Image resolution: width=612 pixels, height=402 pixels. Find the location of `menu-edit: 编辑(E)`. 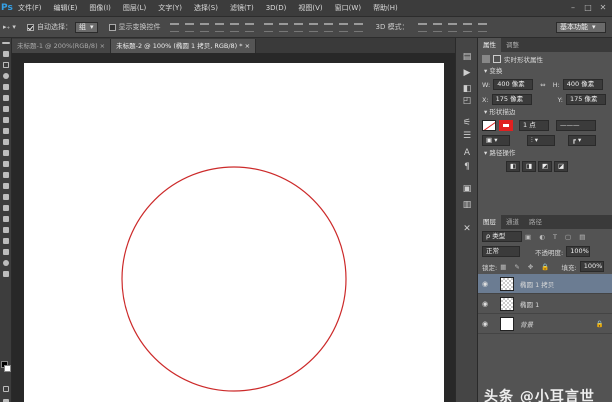

menu-edit: 编辑(E) is located at coordinates (66, 8).